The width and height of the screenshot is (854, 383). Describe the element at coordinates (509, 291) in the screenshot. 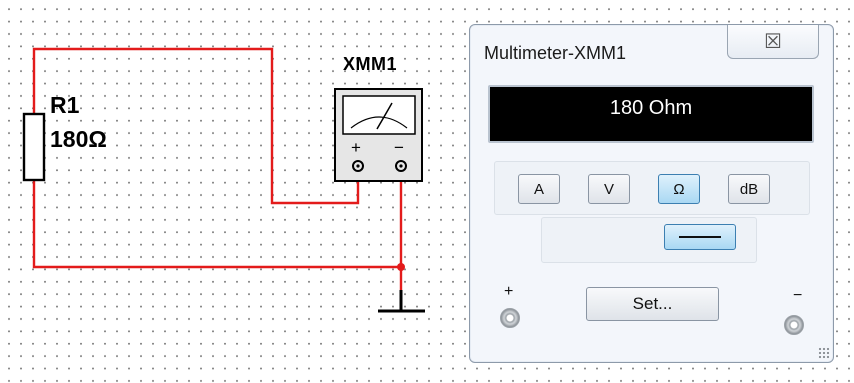

I see `positive-terminal-label: +` at that location.